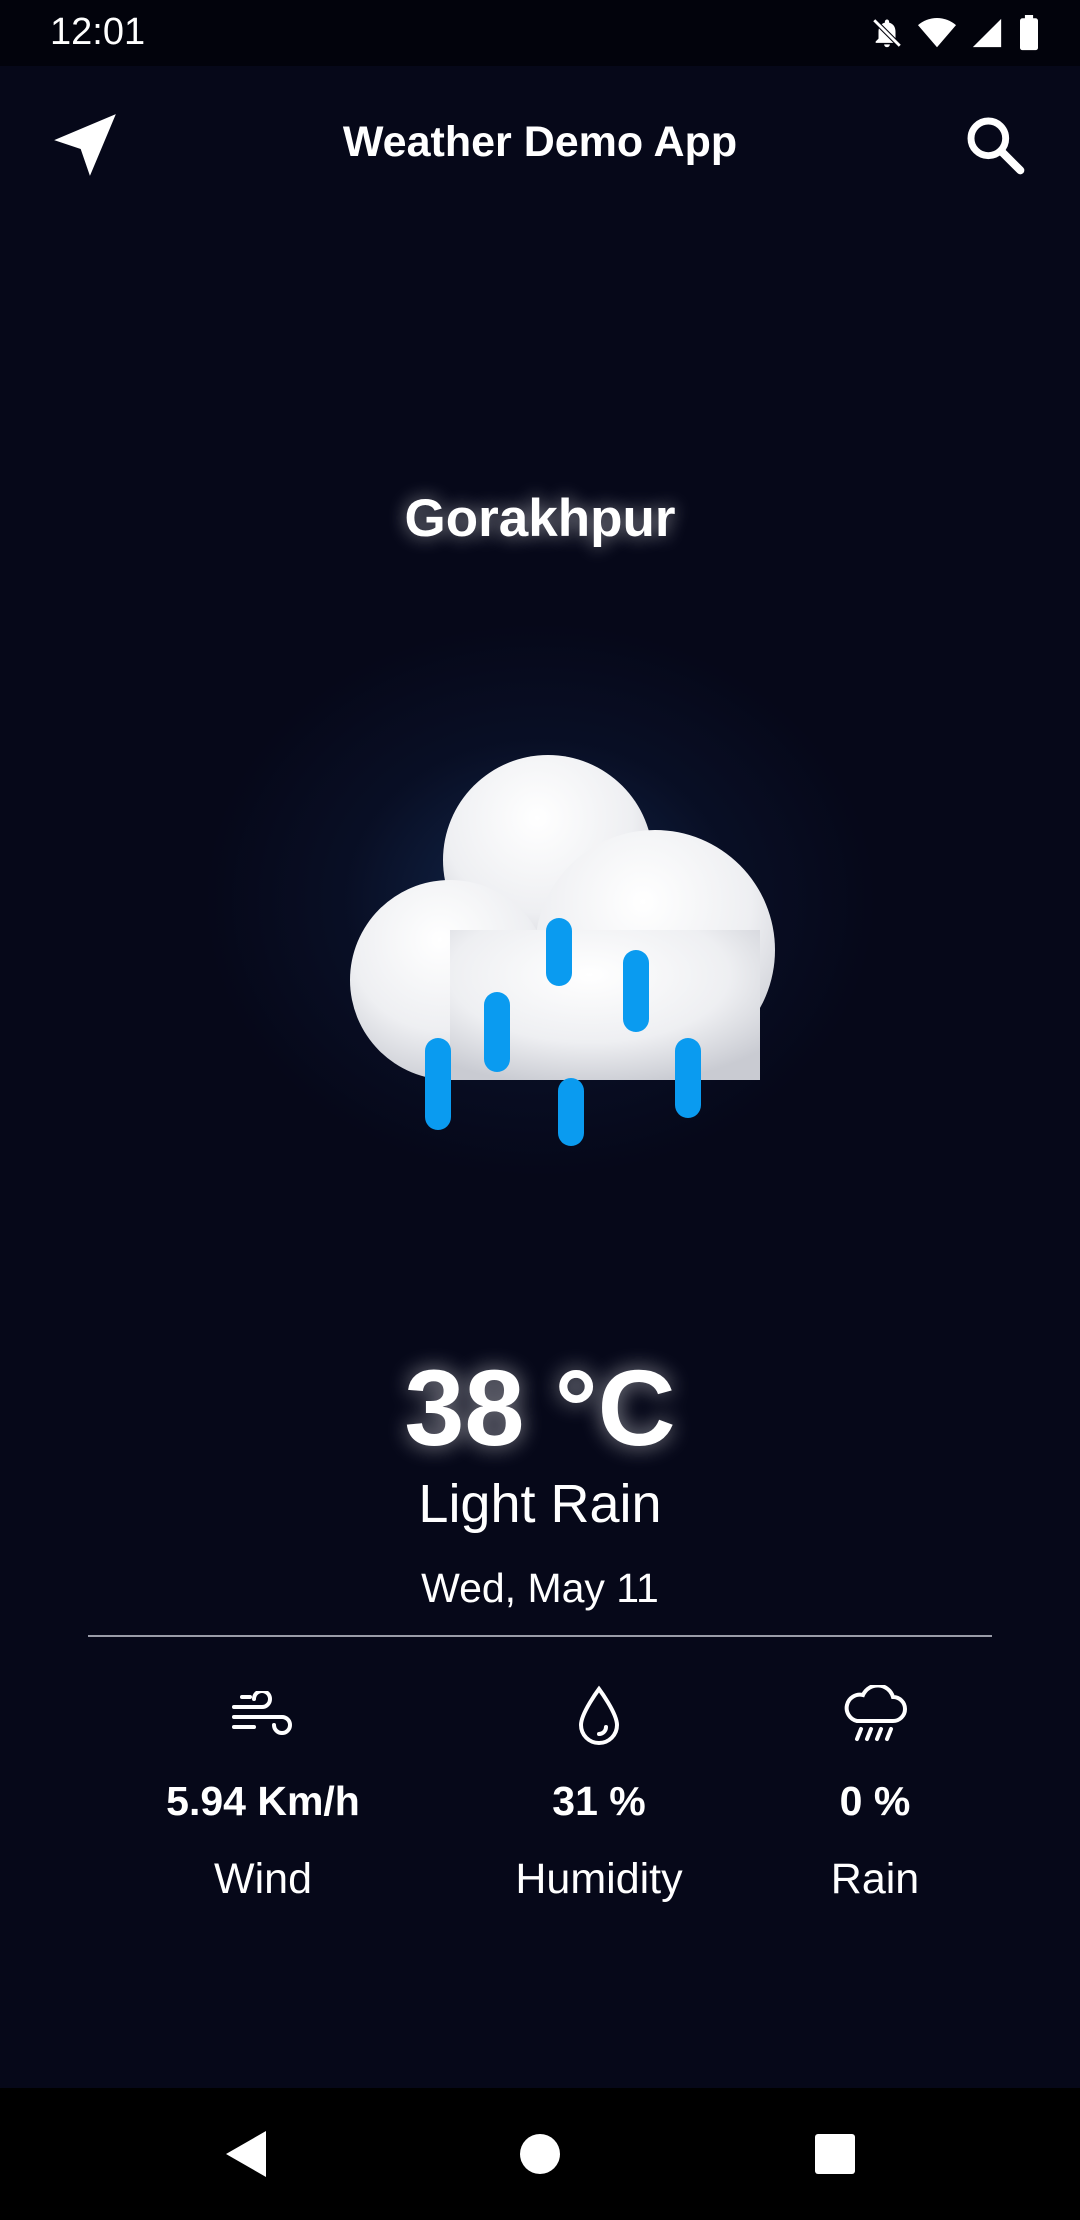 The width and height of the screenshot is (1080, 2220). What do you see at coordinates (263, 1879) in the screenshot?
I see `wind-label: Wind` at bounding box center [263, 1879].